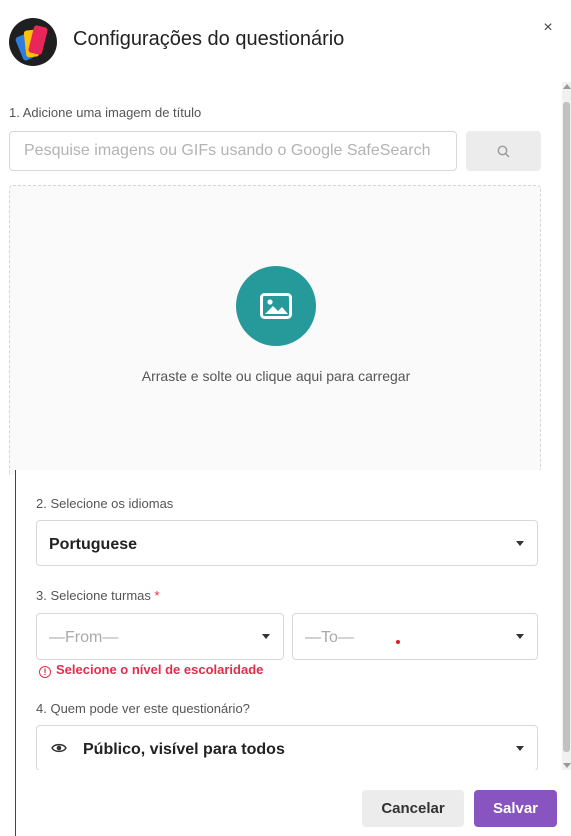  I want to click on visibility-value: Público, visível para todos, so click(184, 749).